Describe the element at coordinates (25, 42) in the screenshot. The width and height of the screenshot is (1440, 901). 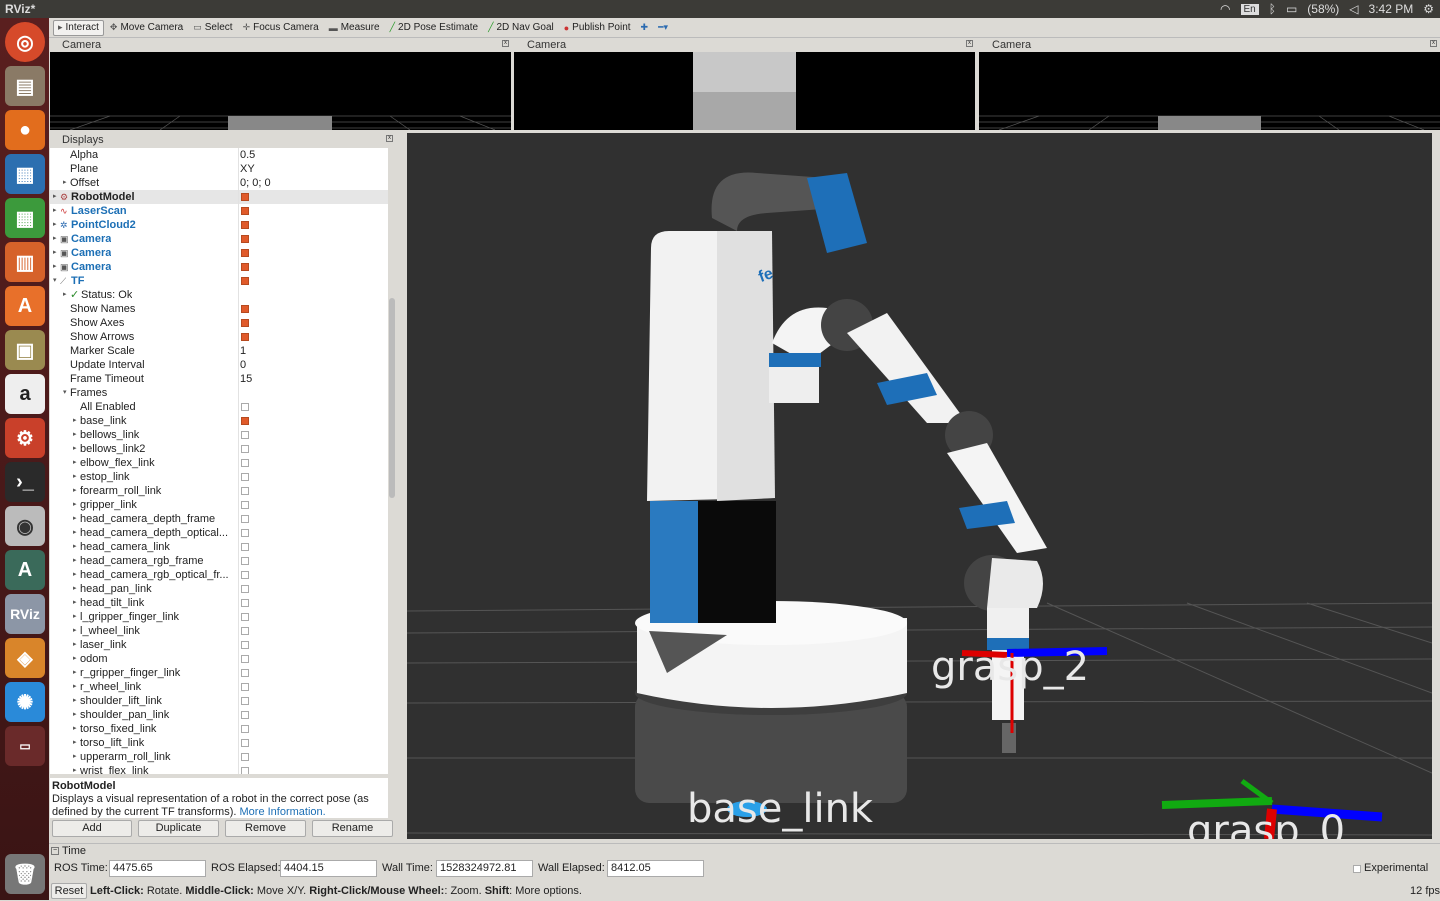
I see `ubuntu-icon: ◎` at that location.